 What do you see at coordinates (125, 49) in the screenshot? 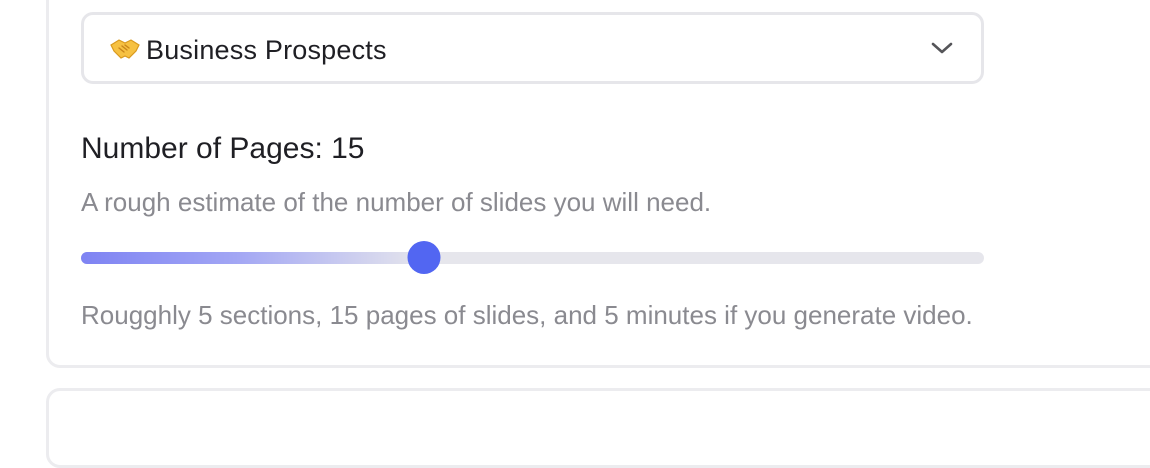
I see `handshake-icon` at bounding box center [125, 49].